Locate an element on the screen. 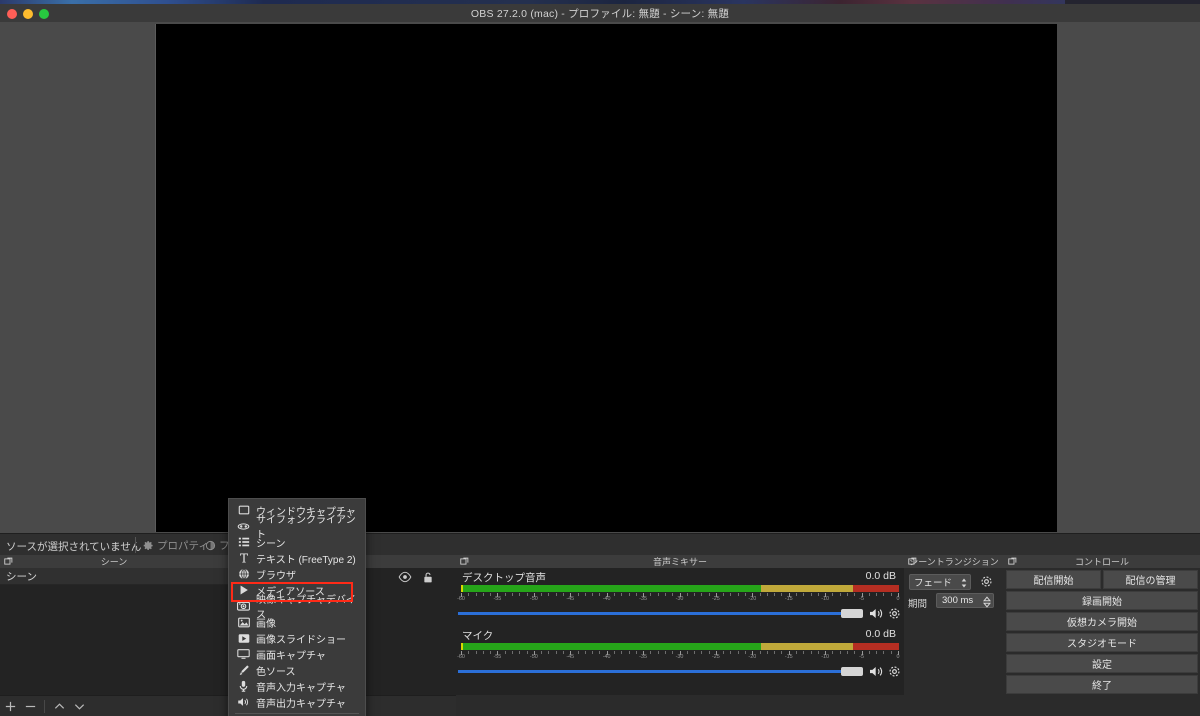 The image size is (1200, 716). scenes-footer is located at coordinates (114, 705).